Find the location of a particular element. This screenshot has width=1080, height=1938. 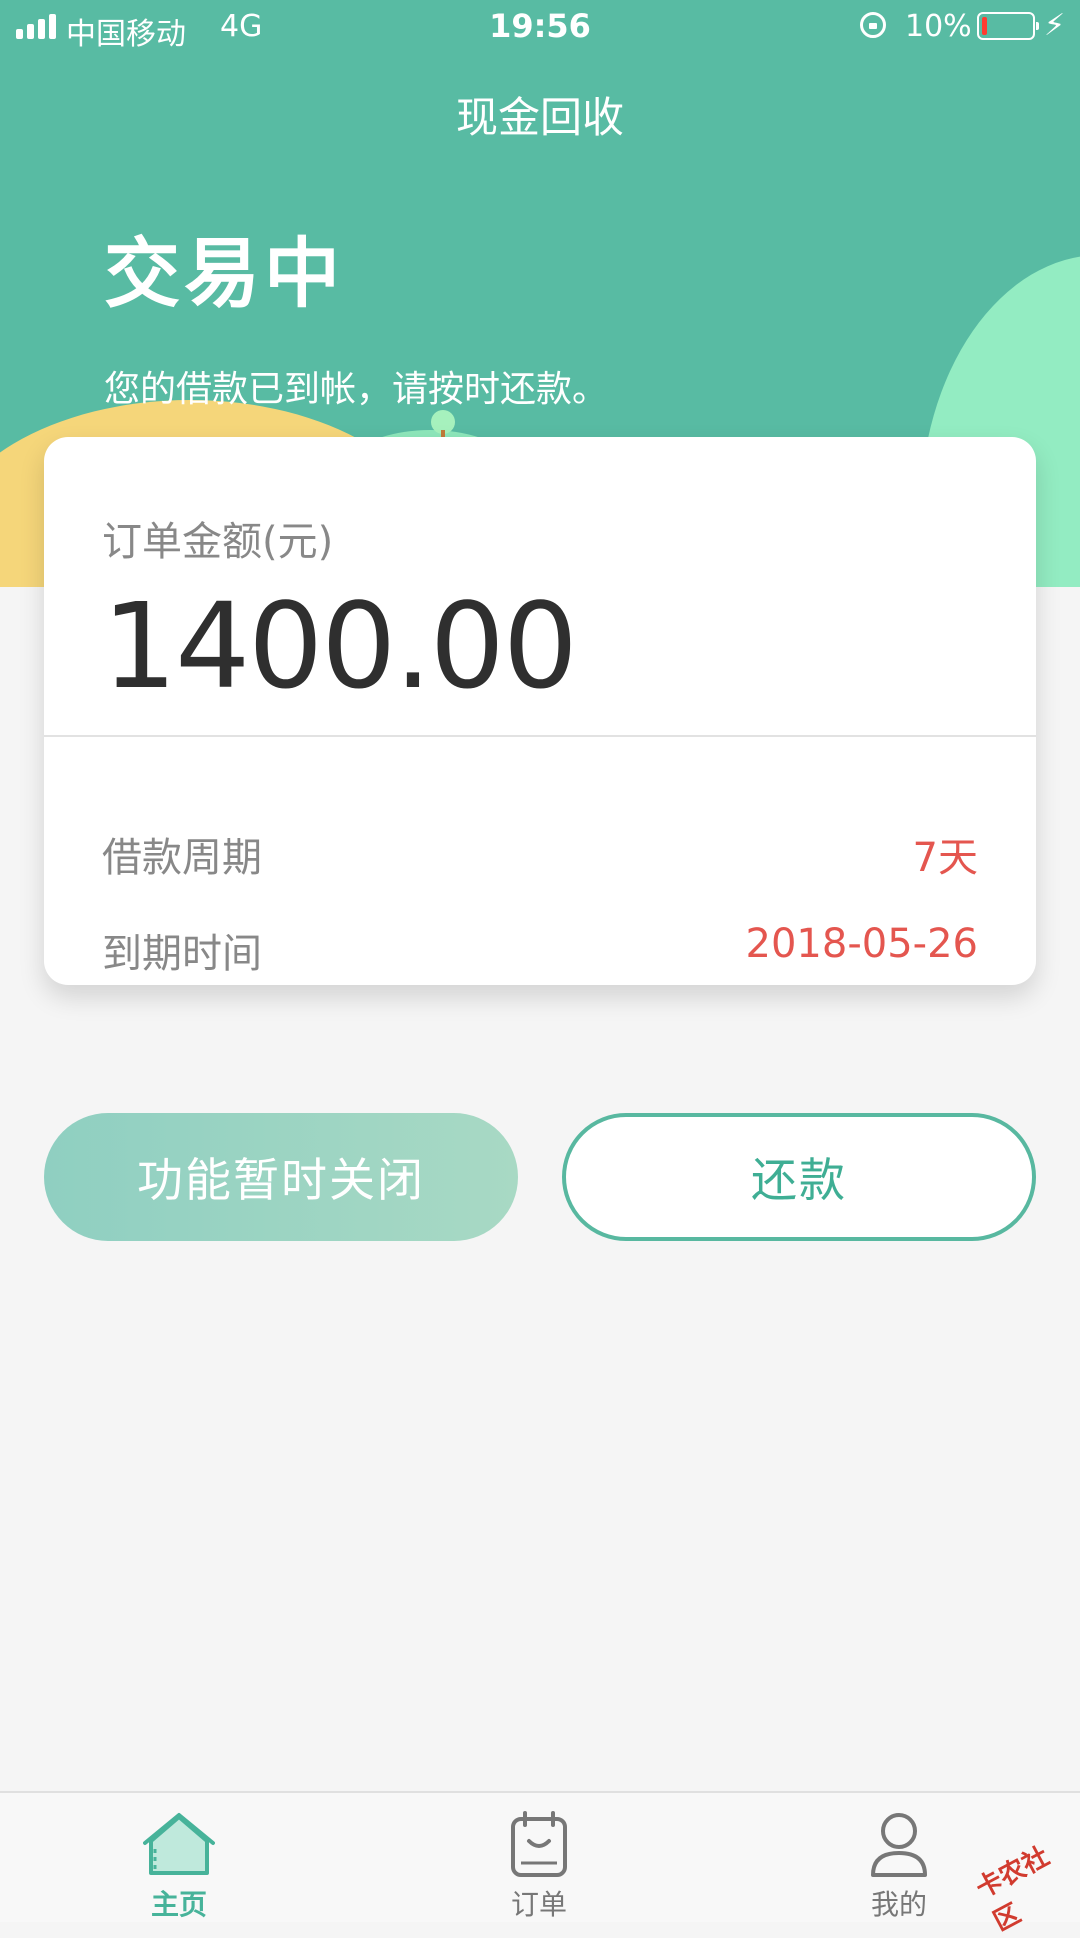

status-bar: 中国移动 4G 19:56 10% ⚡ is located at coordinates (540, 27).